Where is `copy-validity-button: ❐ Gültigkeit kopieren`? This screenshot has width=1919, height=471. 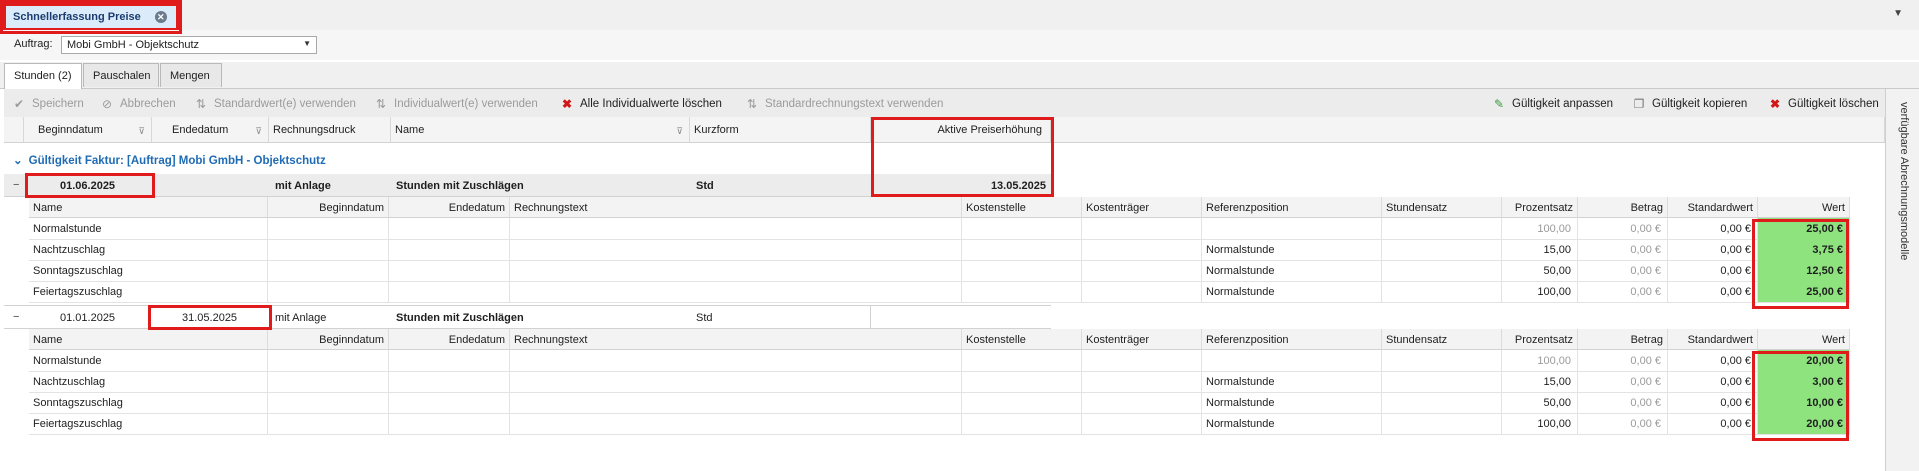
copy-validity-button: ❐ Gültigkeit kopieren is located at coordinates (1690, 104).